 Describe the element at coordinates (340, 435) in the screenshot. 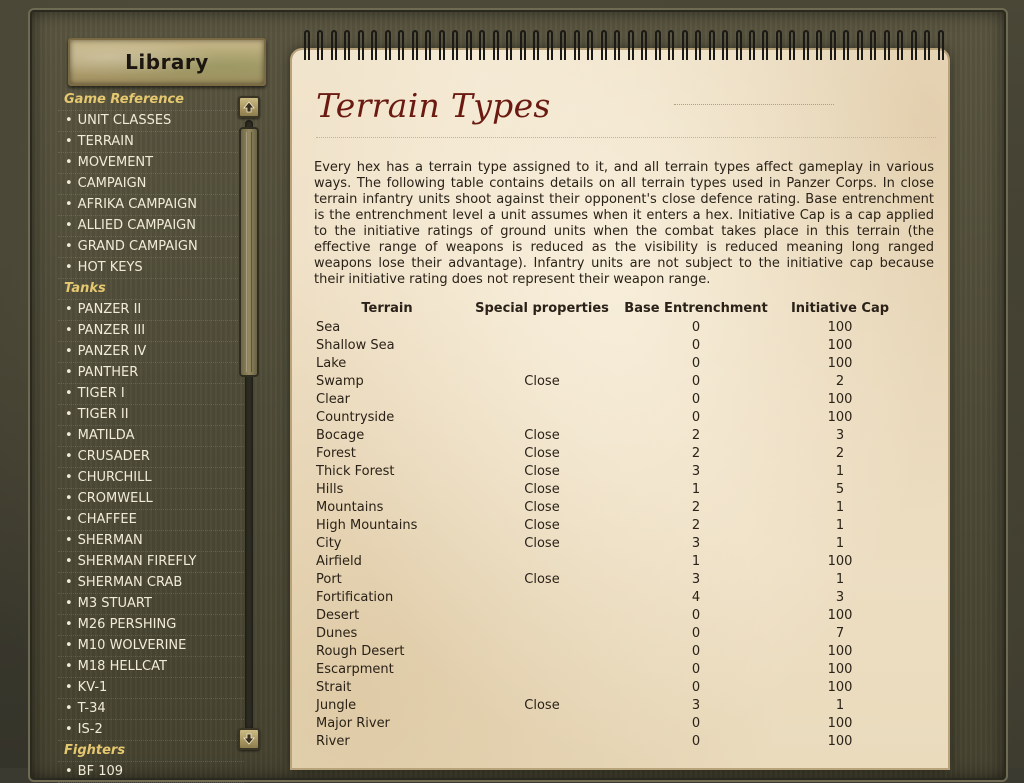

I see `cell-terrain: Bocage` at that location.